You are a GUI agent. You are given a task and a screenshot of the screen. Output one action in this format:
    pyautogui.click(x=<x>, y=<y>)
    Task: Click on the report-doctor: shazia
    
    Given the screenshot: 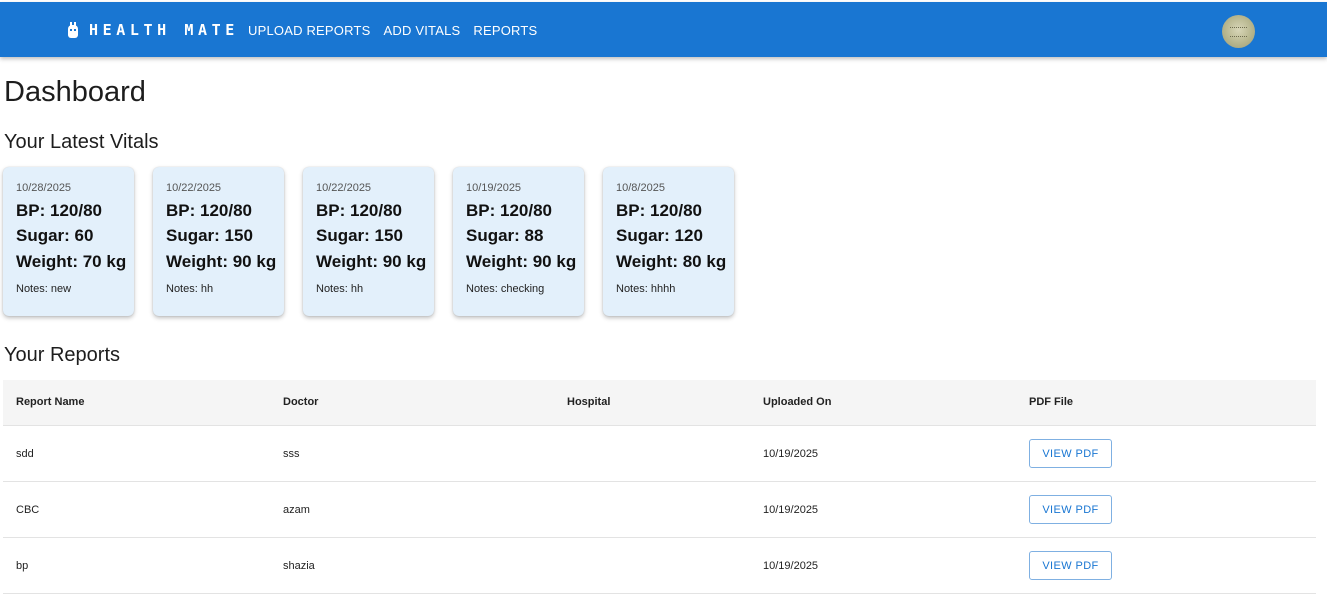 What is the action you would take?
    pyautogui.click(x=299, y=566)
    